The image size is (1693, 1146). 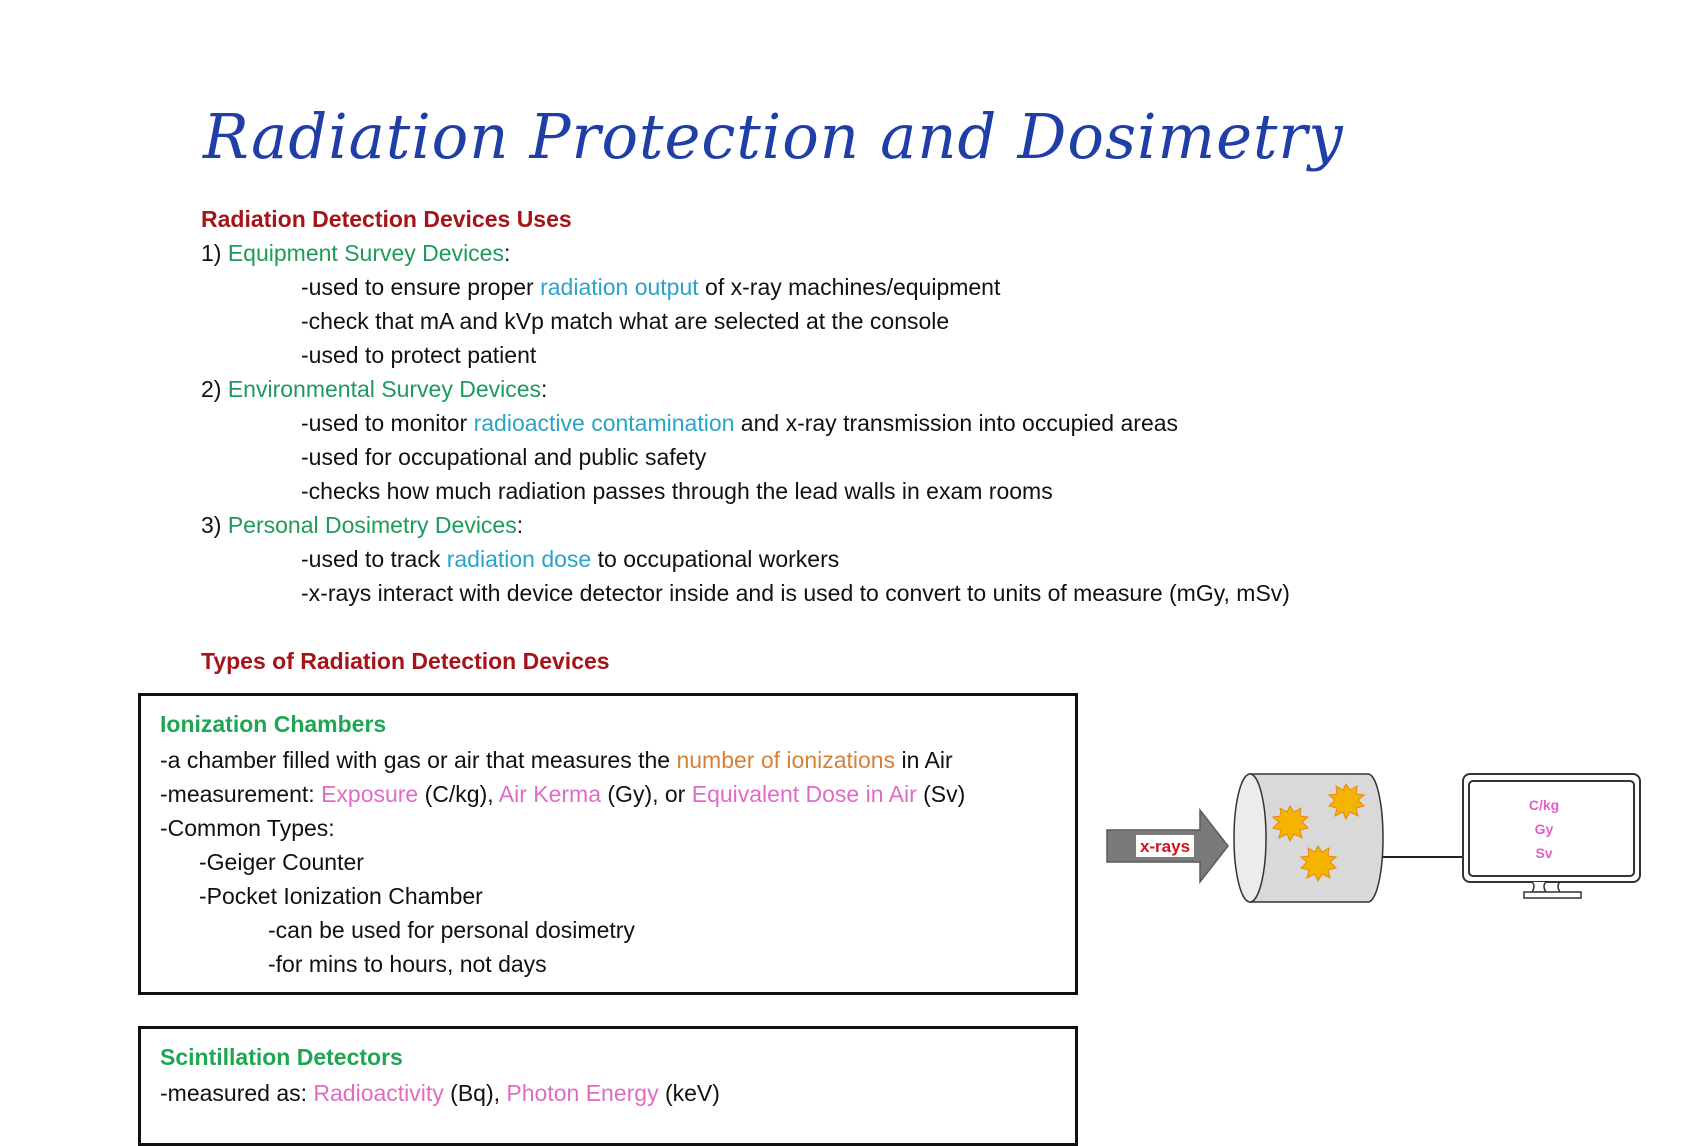 What do you see at coordinates (924, 760) in the screenshot?
I see `line-text: in Air` at bounding box center [924, 760].